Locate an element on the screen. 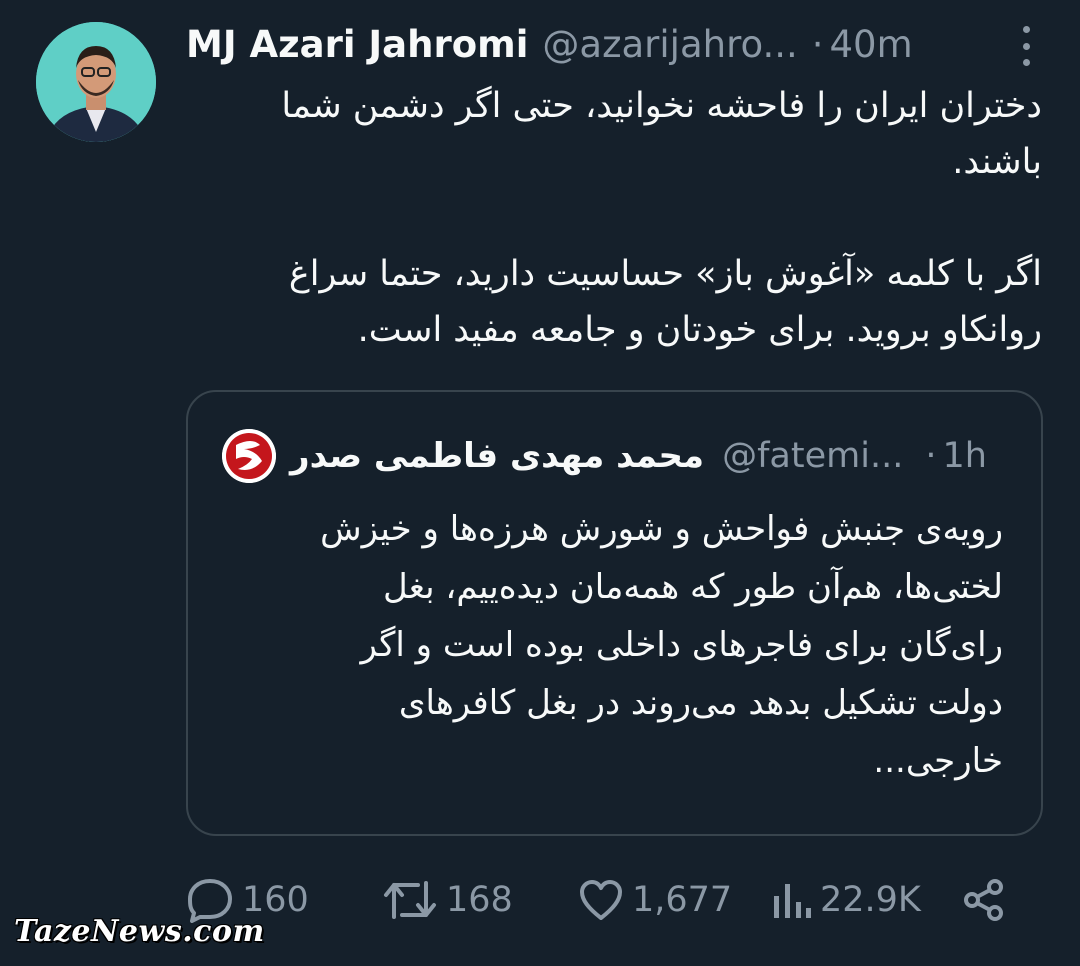 This screenshot has width=1080, height=966. share-button is located at coordinates (984, 900).